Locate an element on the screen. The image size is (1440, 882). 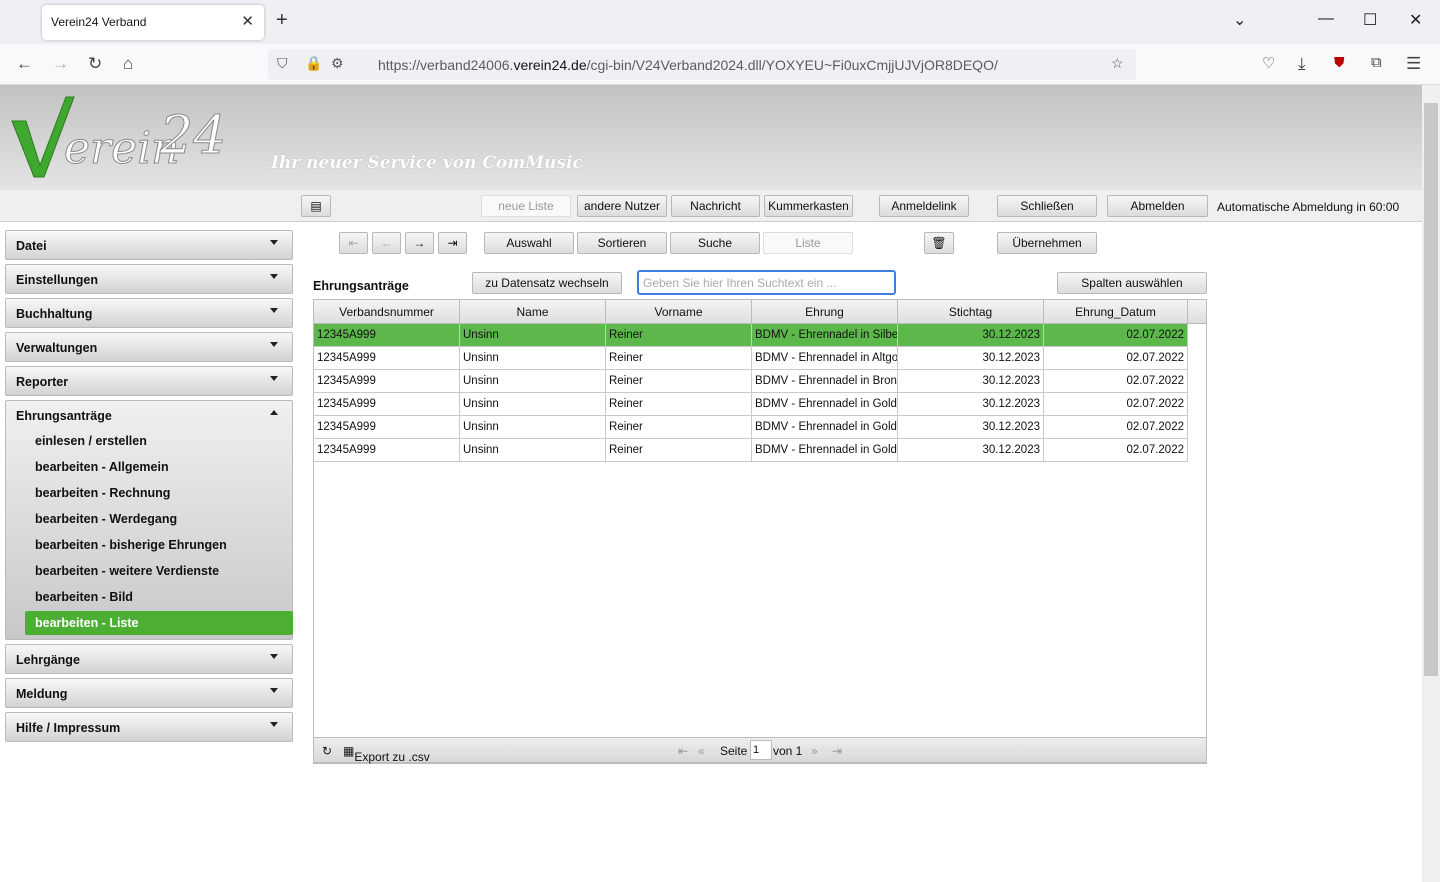
sidebar-item-hilfe-impressum: Hilfe / Impressum is located at coordinates (149, 727).